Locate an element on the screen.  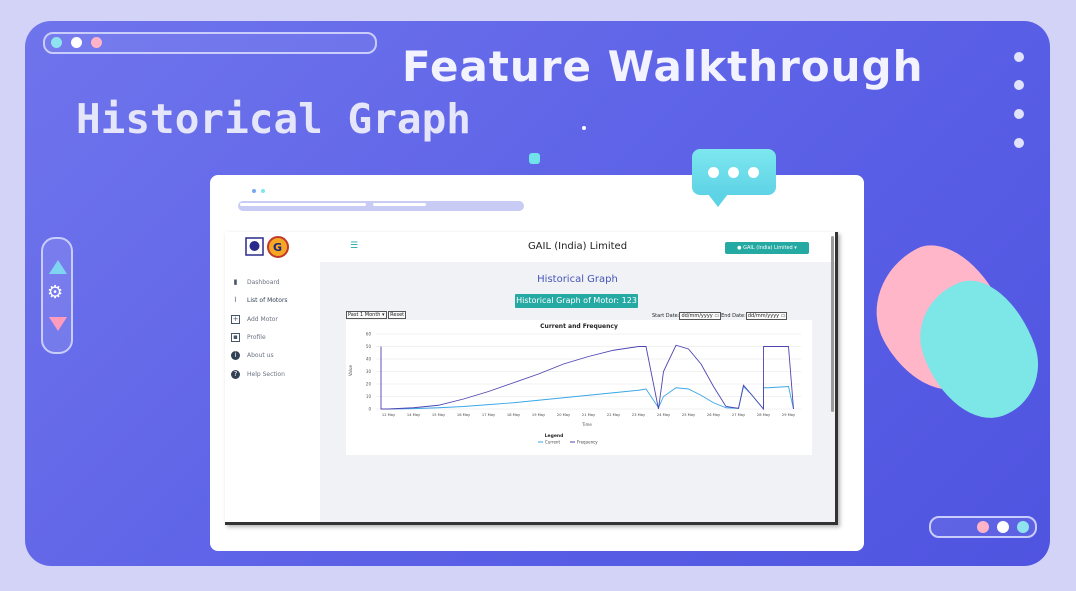
slide-heading: Feature Walkthrough is located at coordinates (663, 66).